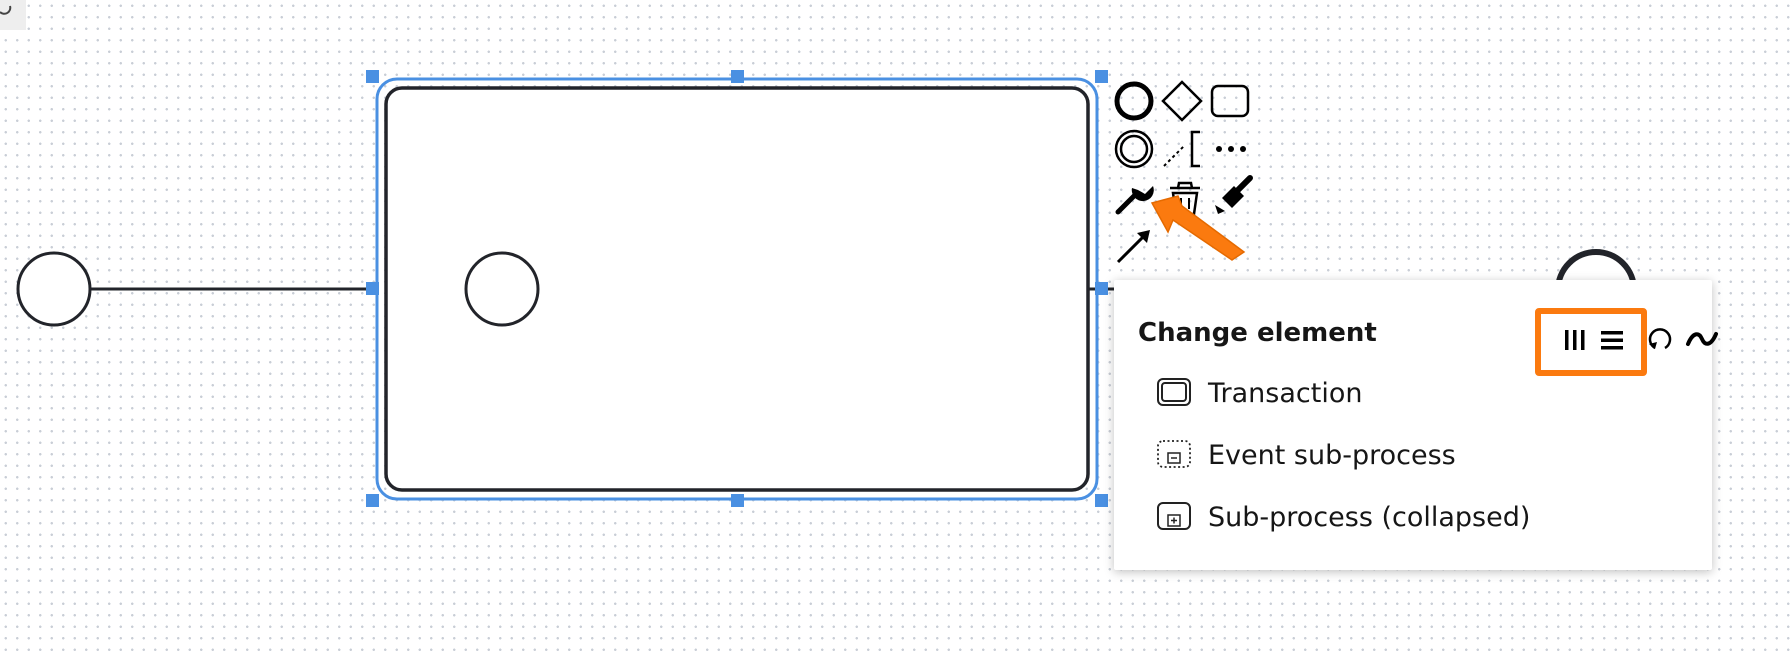 The image size is (1790, 652). What do you see at coordinates (13, 15) in the screenshot?
I see `palette-corner` at bounding box center [13, 15].